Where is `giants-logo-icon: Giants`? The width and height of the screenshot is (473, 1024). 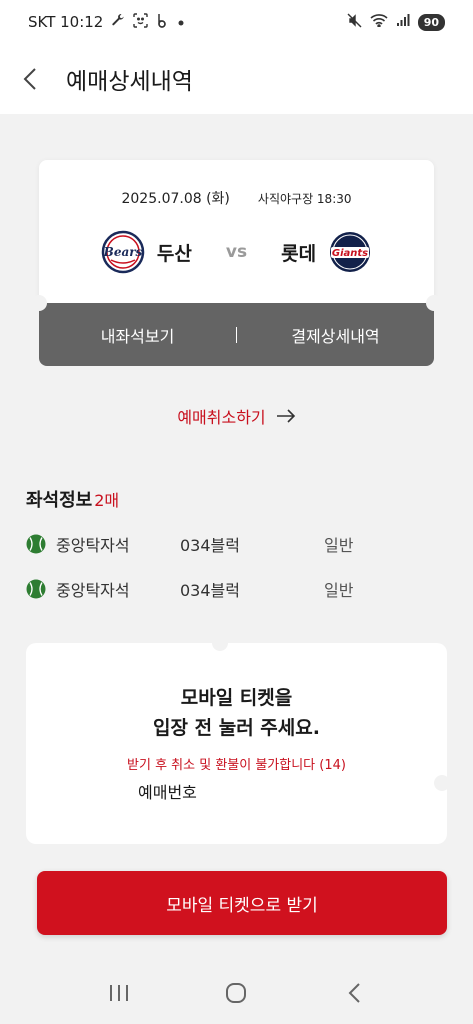 giants-logo-icon: Giants is located at coordinates (350, 252).